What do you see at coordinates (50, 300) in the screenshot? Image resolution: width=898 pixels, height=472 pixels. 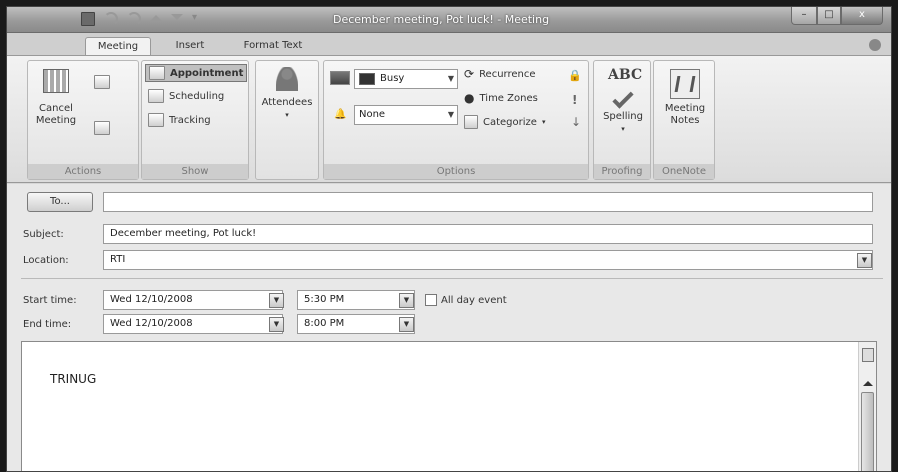 I see `start-time-label: Start time:` at bounding box center [50, 300].